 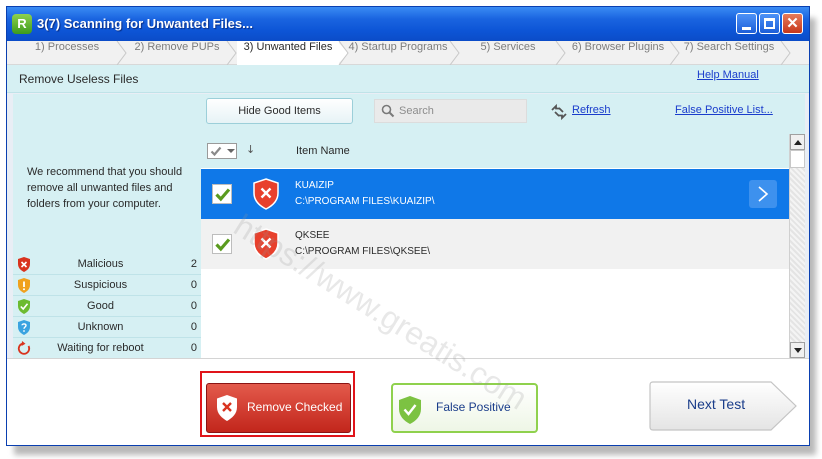 I want to click on stat-label: Unknown, so click(x=100, y=327).